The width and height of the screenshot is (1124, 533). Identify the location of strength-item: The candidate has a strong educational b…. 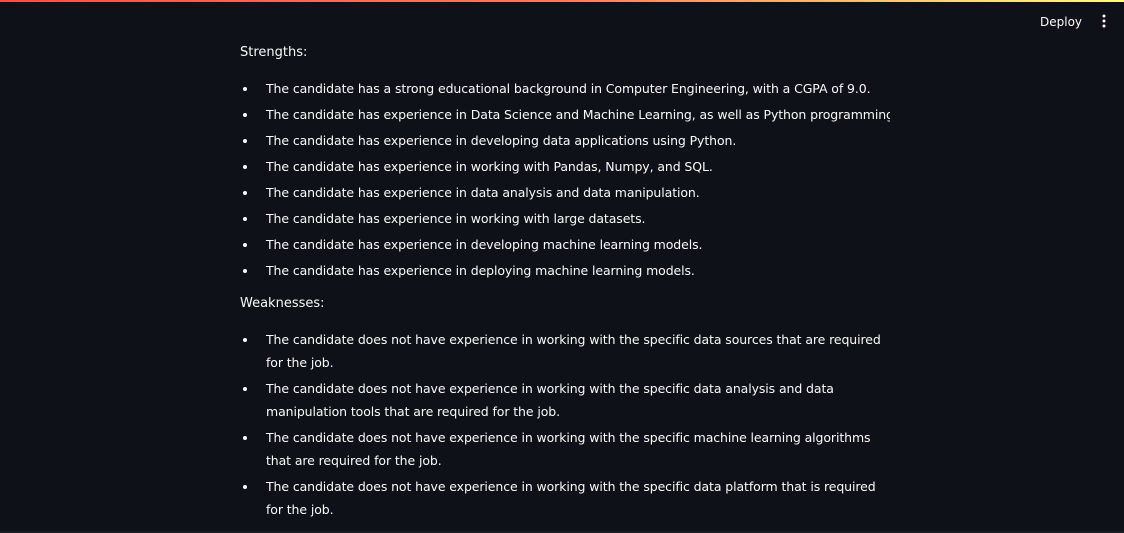
(565, 88).